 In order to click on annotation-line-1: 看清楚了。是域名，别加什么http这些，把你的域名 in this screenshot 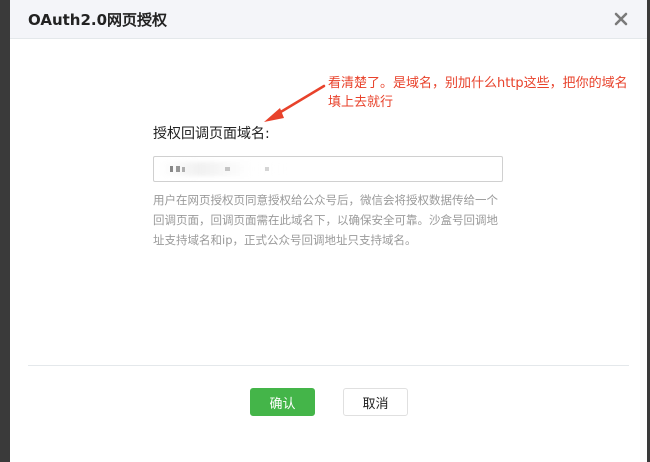, I will do `click(478, 83)`.